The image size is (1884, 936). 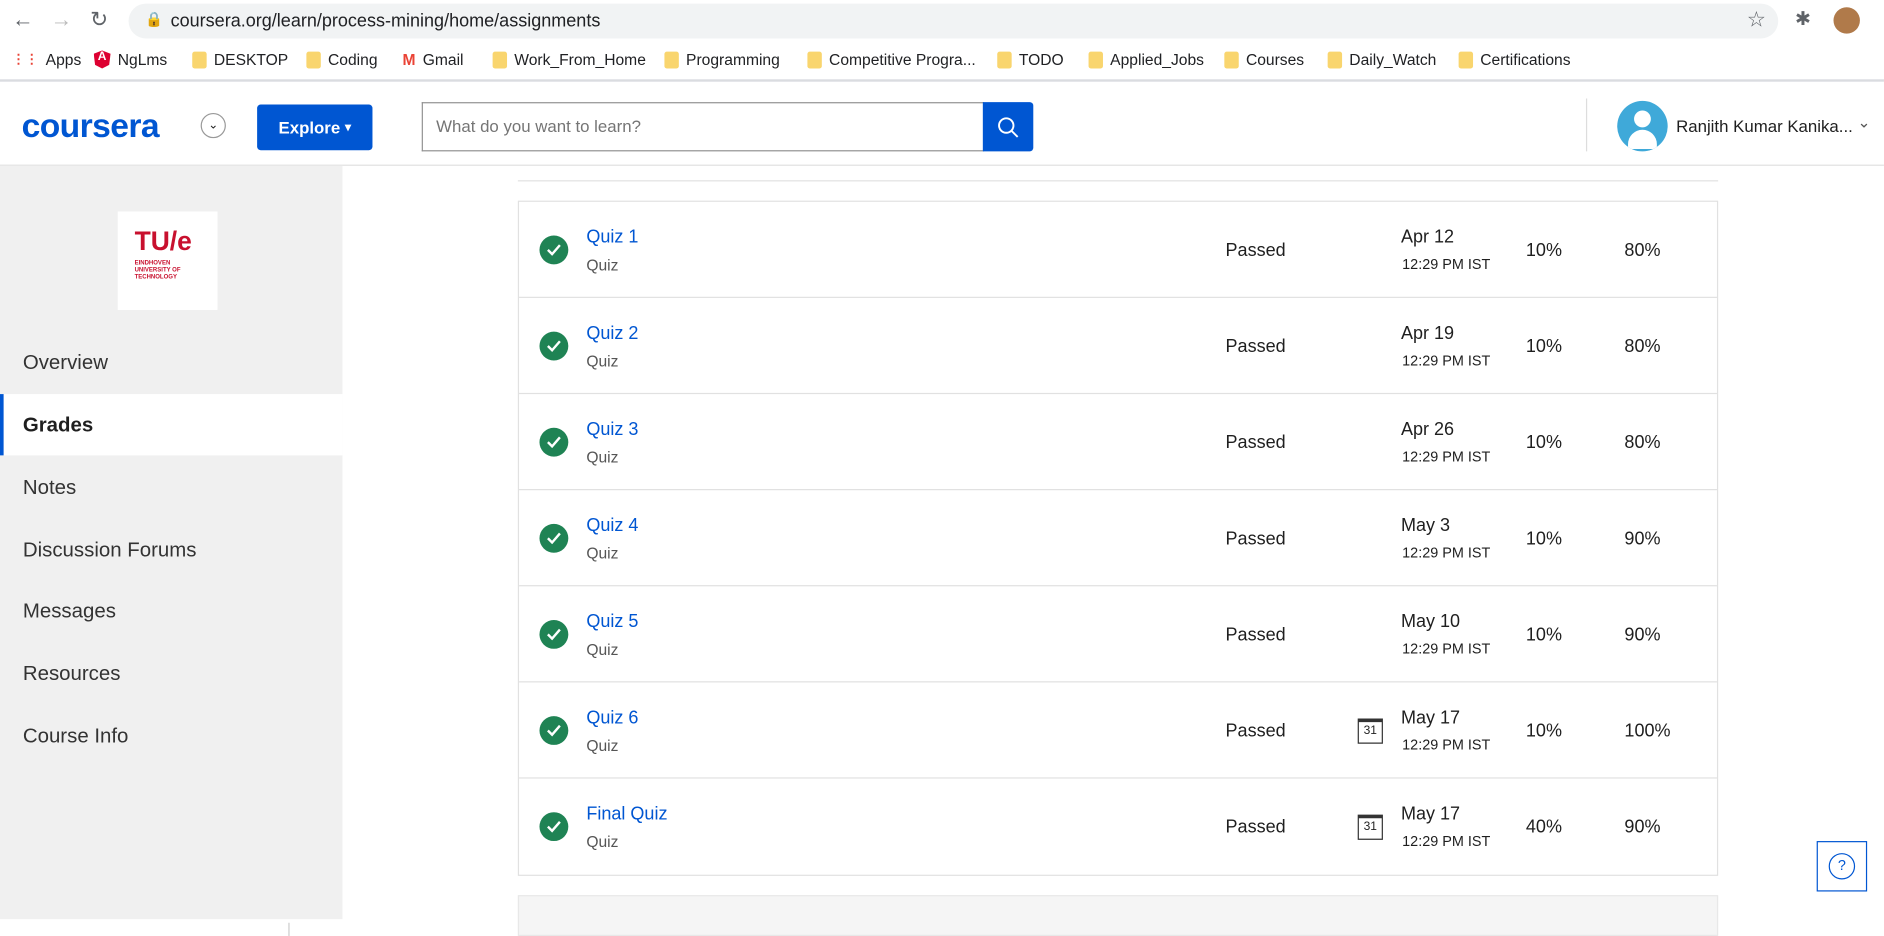 I want to click on lock-icon: 🔒, so click(x=154, y=19).